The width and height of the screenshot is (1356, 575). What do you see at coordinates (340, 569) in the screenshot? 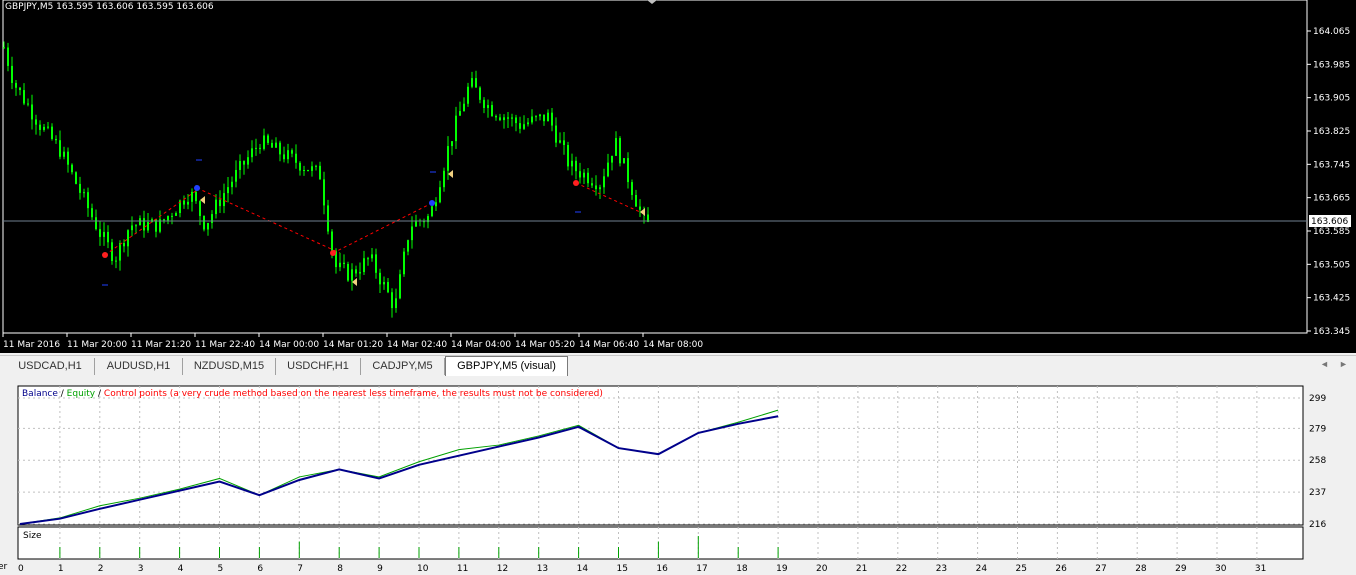
I see `graph-x-label: 8` at bounding box center [340, 569].